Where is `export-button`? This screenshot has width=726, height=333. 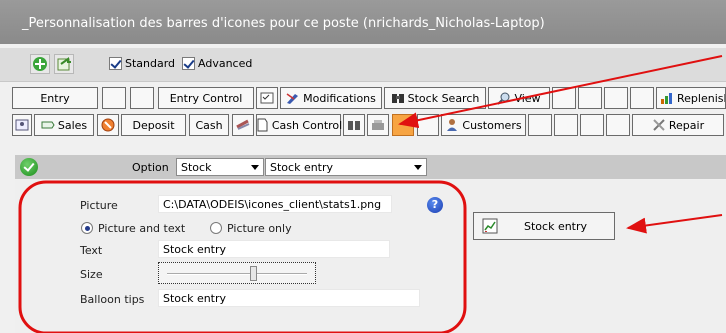
export-button is located at coordinates (64, 64).